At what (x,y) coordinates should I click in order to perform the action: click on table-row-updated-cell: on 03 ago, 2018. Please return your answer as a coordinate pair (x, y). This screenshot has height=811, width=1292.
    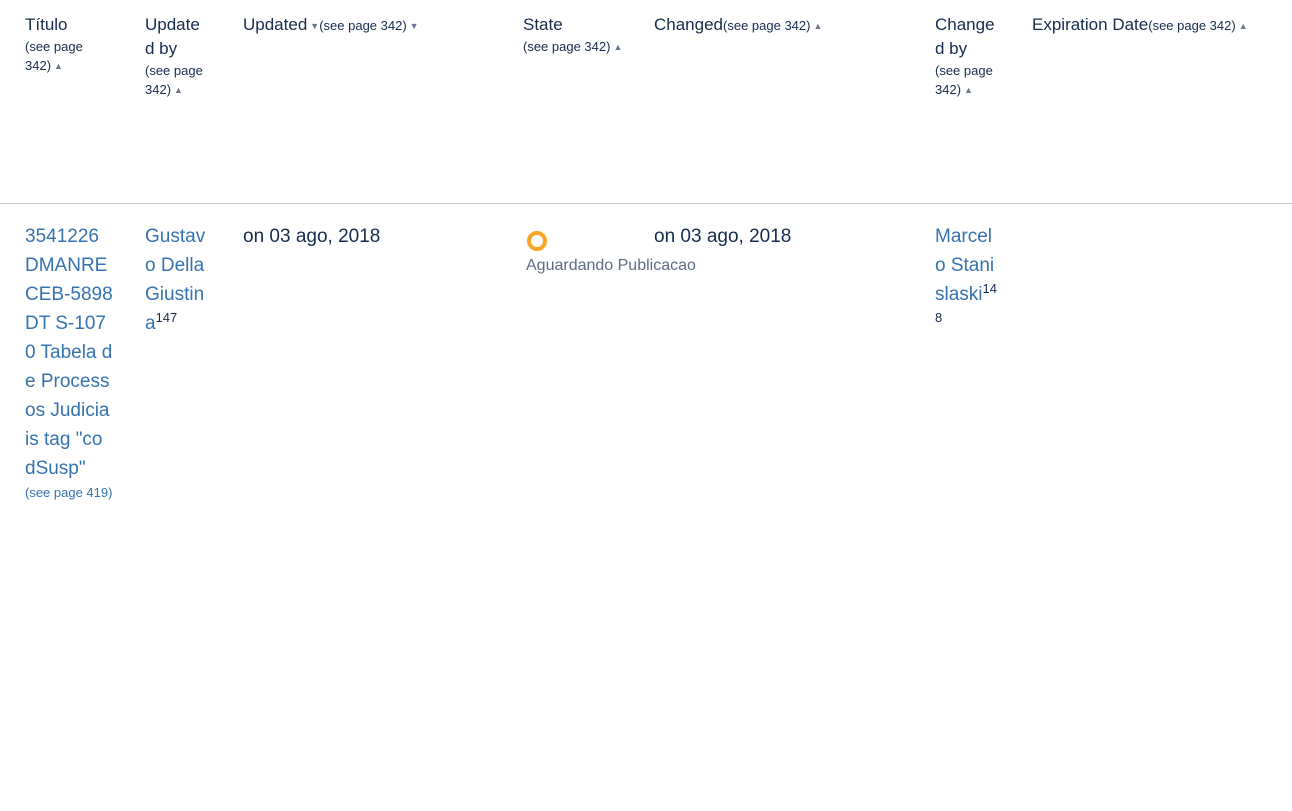
    Looking at the image, I should click on (374, 236).